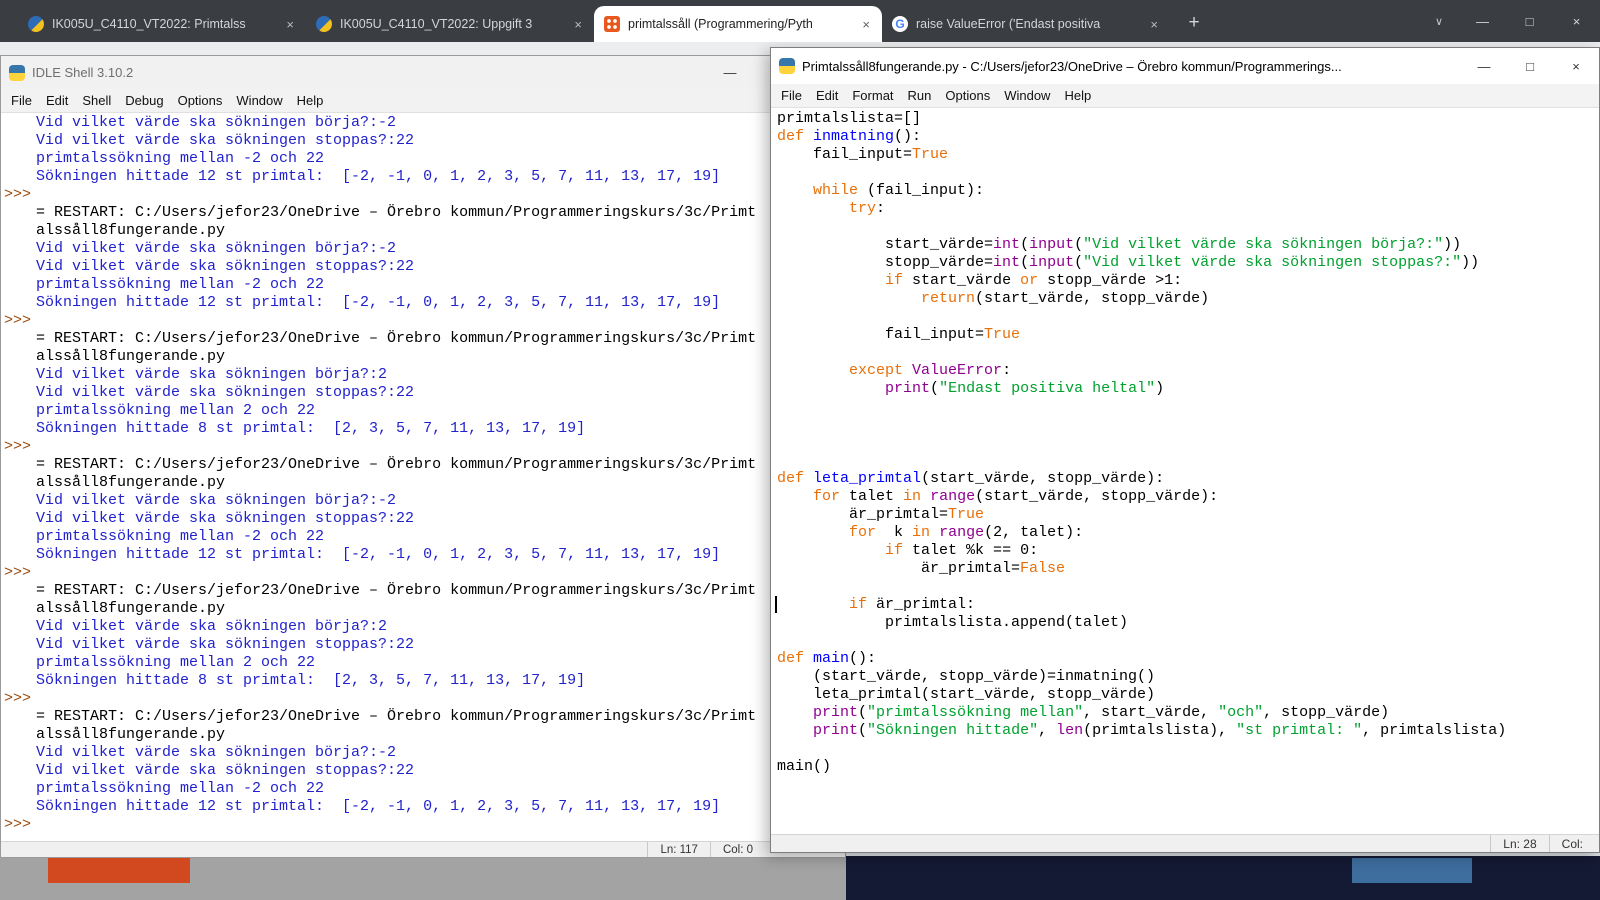  What do you see at coordinates (1412, 870) in the screenshot?
I see `taskbar-app-icon` at bounding box center [1412, 870].